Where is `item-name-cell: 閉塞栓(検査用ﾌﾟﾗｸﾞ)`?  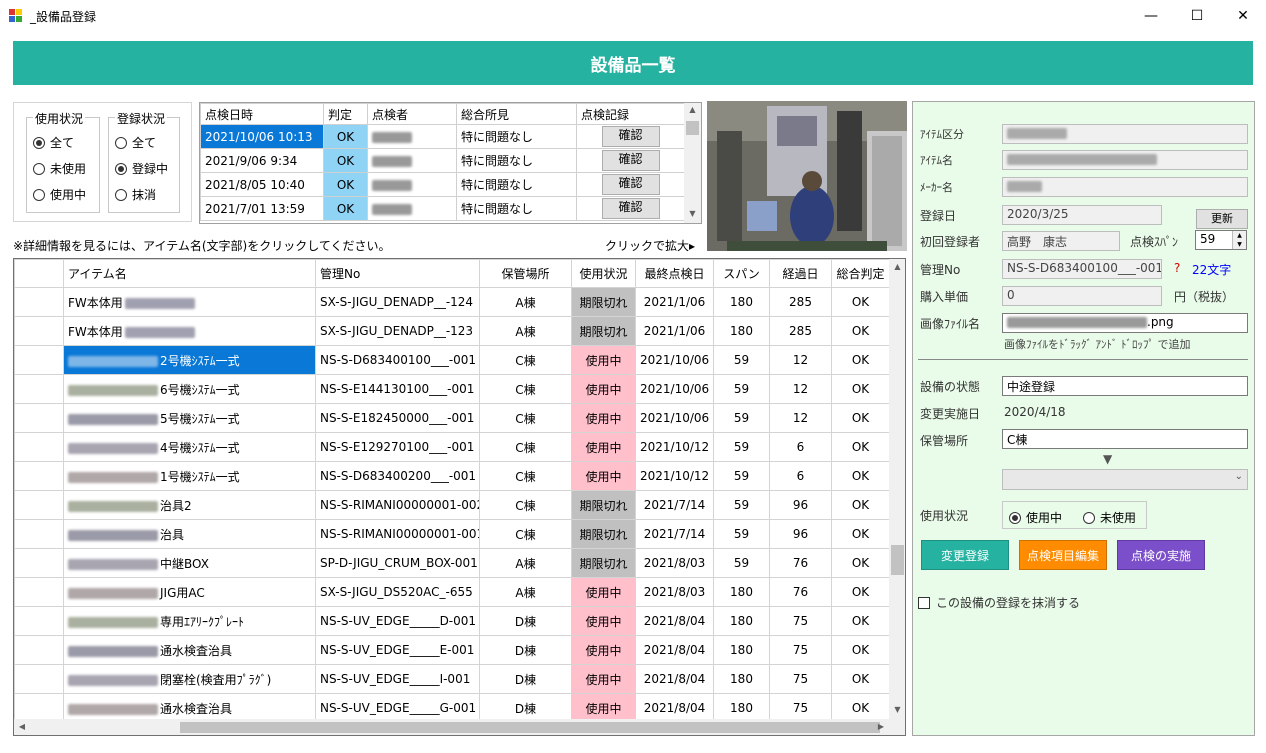 item-name-cell: 閉塞栓(検査用ﾌﾟﾗｸﾞ) is located at coordinates (189, 679).